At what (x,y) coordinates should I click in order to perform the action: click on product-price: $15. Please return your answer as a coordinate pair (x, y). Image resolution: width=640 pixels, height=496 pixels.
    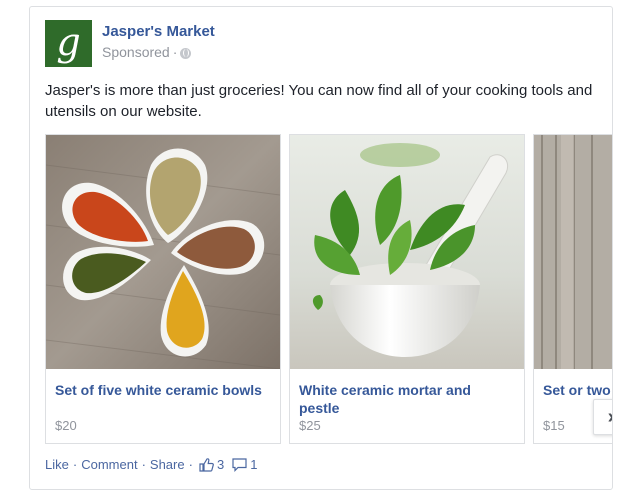
    Looking at the image, I should click on (554, 425).